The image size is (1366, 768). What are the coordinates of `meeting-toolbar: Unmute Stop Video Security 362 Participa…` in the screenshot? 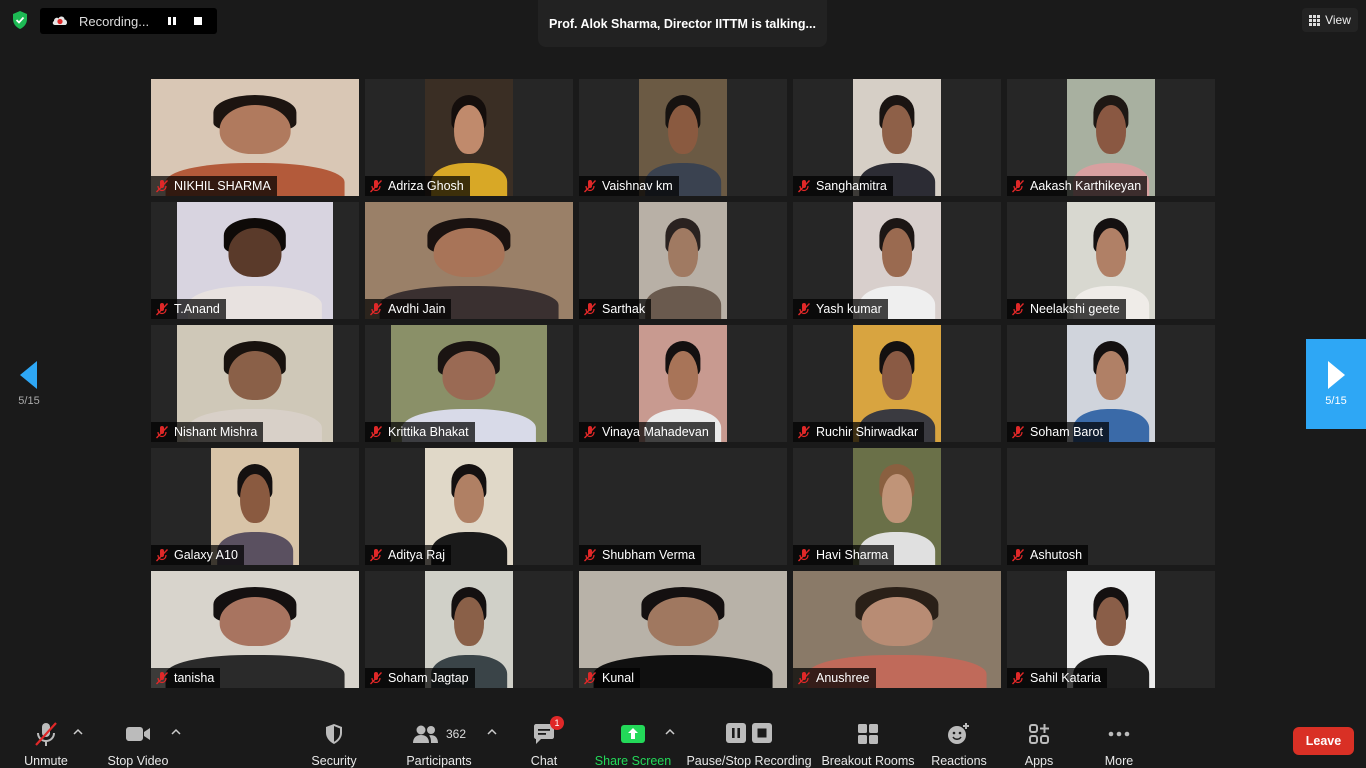 It's located at (683, 738).